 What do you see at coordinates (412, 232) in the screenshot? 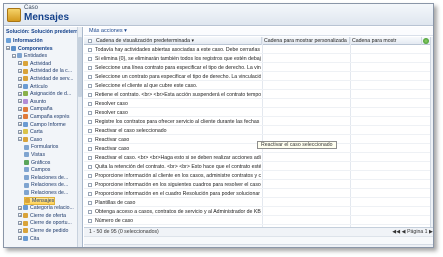
I see `pager: ◀◀ ◀ Página 1 ▶` at bounding box center [412, 232].